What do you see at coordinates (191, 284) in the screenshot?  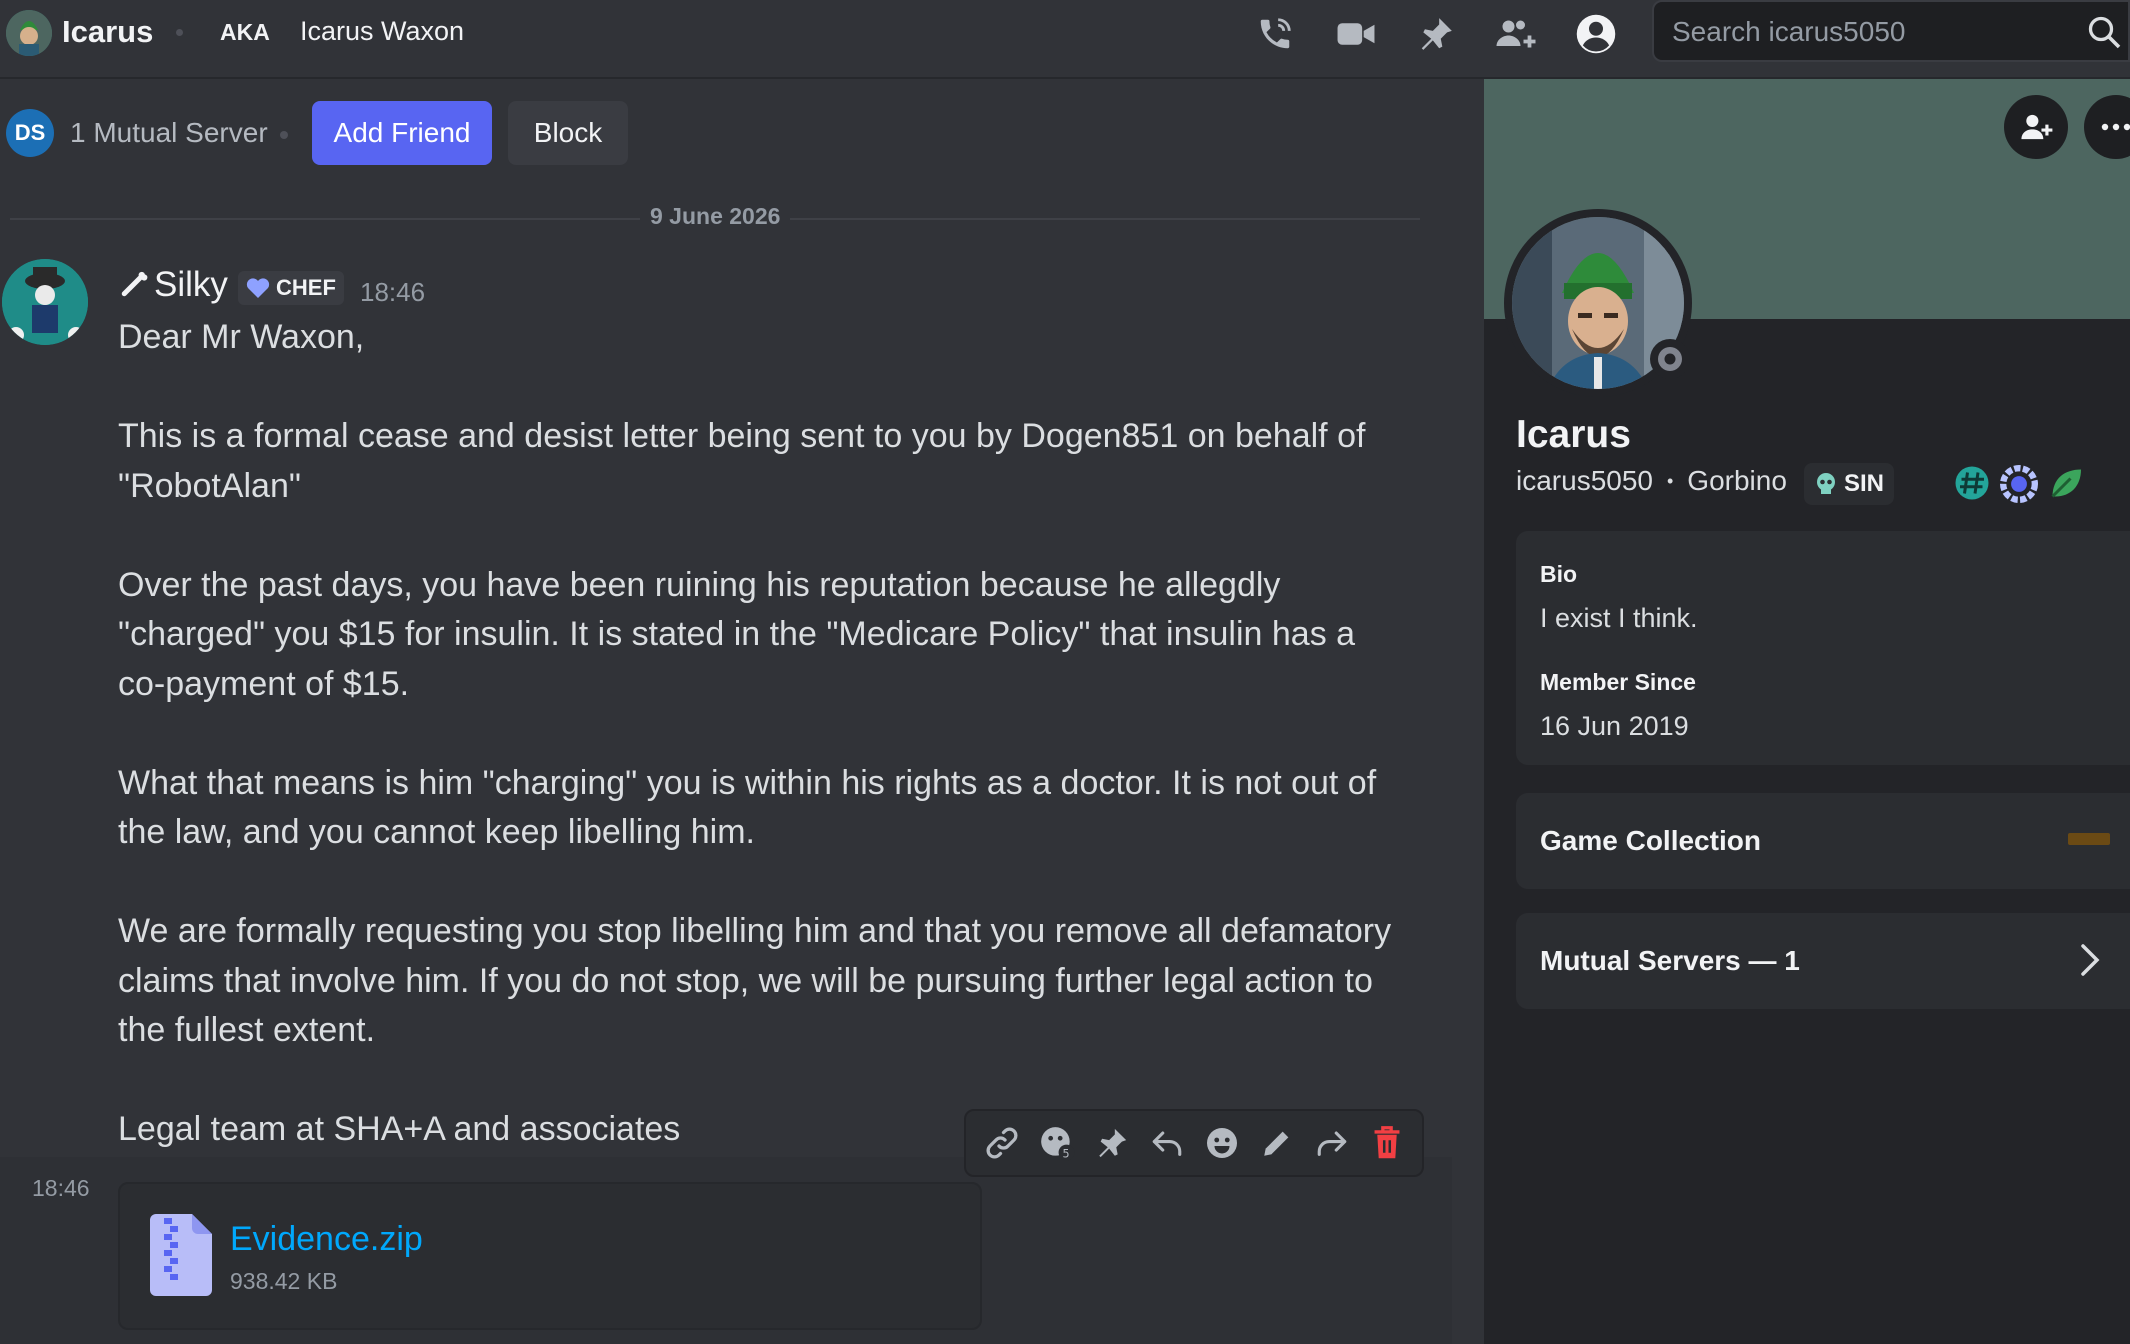 I see `message-author-name: Silky` at bounding box center [191, 284].